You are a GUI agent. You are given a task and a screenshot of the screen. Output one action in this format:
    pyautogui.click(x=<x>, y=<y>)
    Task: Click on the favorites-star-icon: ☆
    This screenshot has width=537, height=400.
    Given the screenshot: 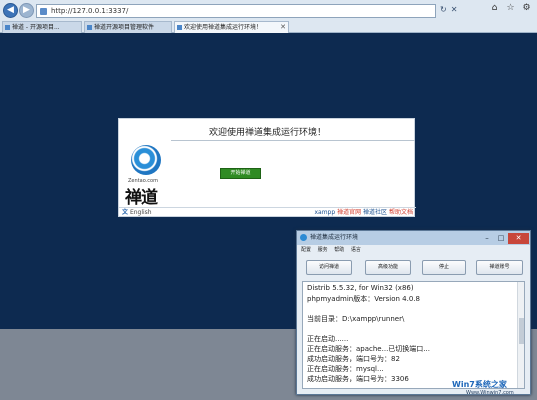 What is the action you would take?
    pyautogui.click(x=510, y=8)
    